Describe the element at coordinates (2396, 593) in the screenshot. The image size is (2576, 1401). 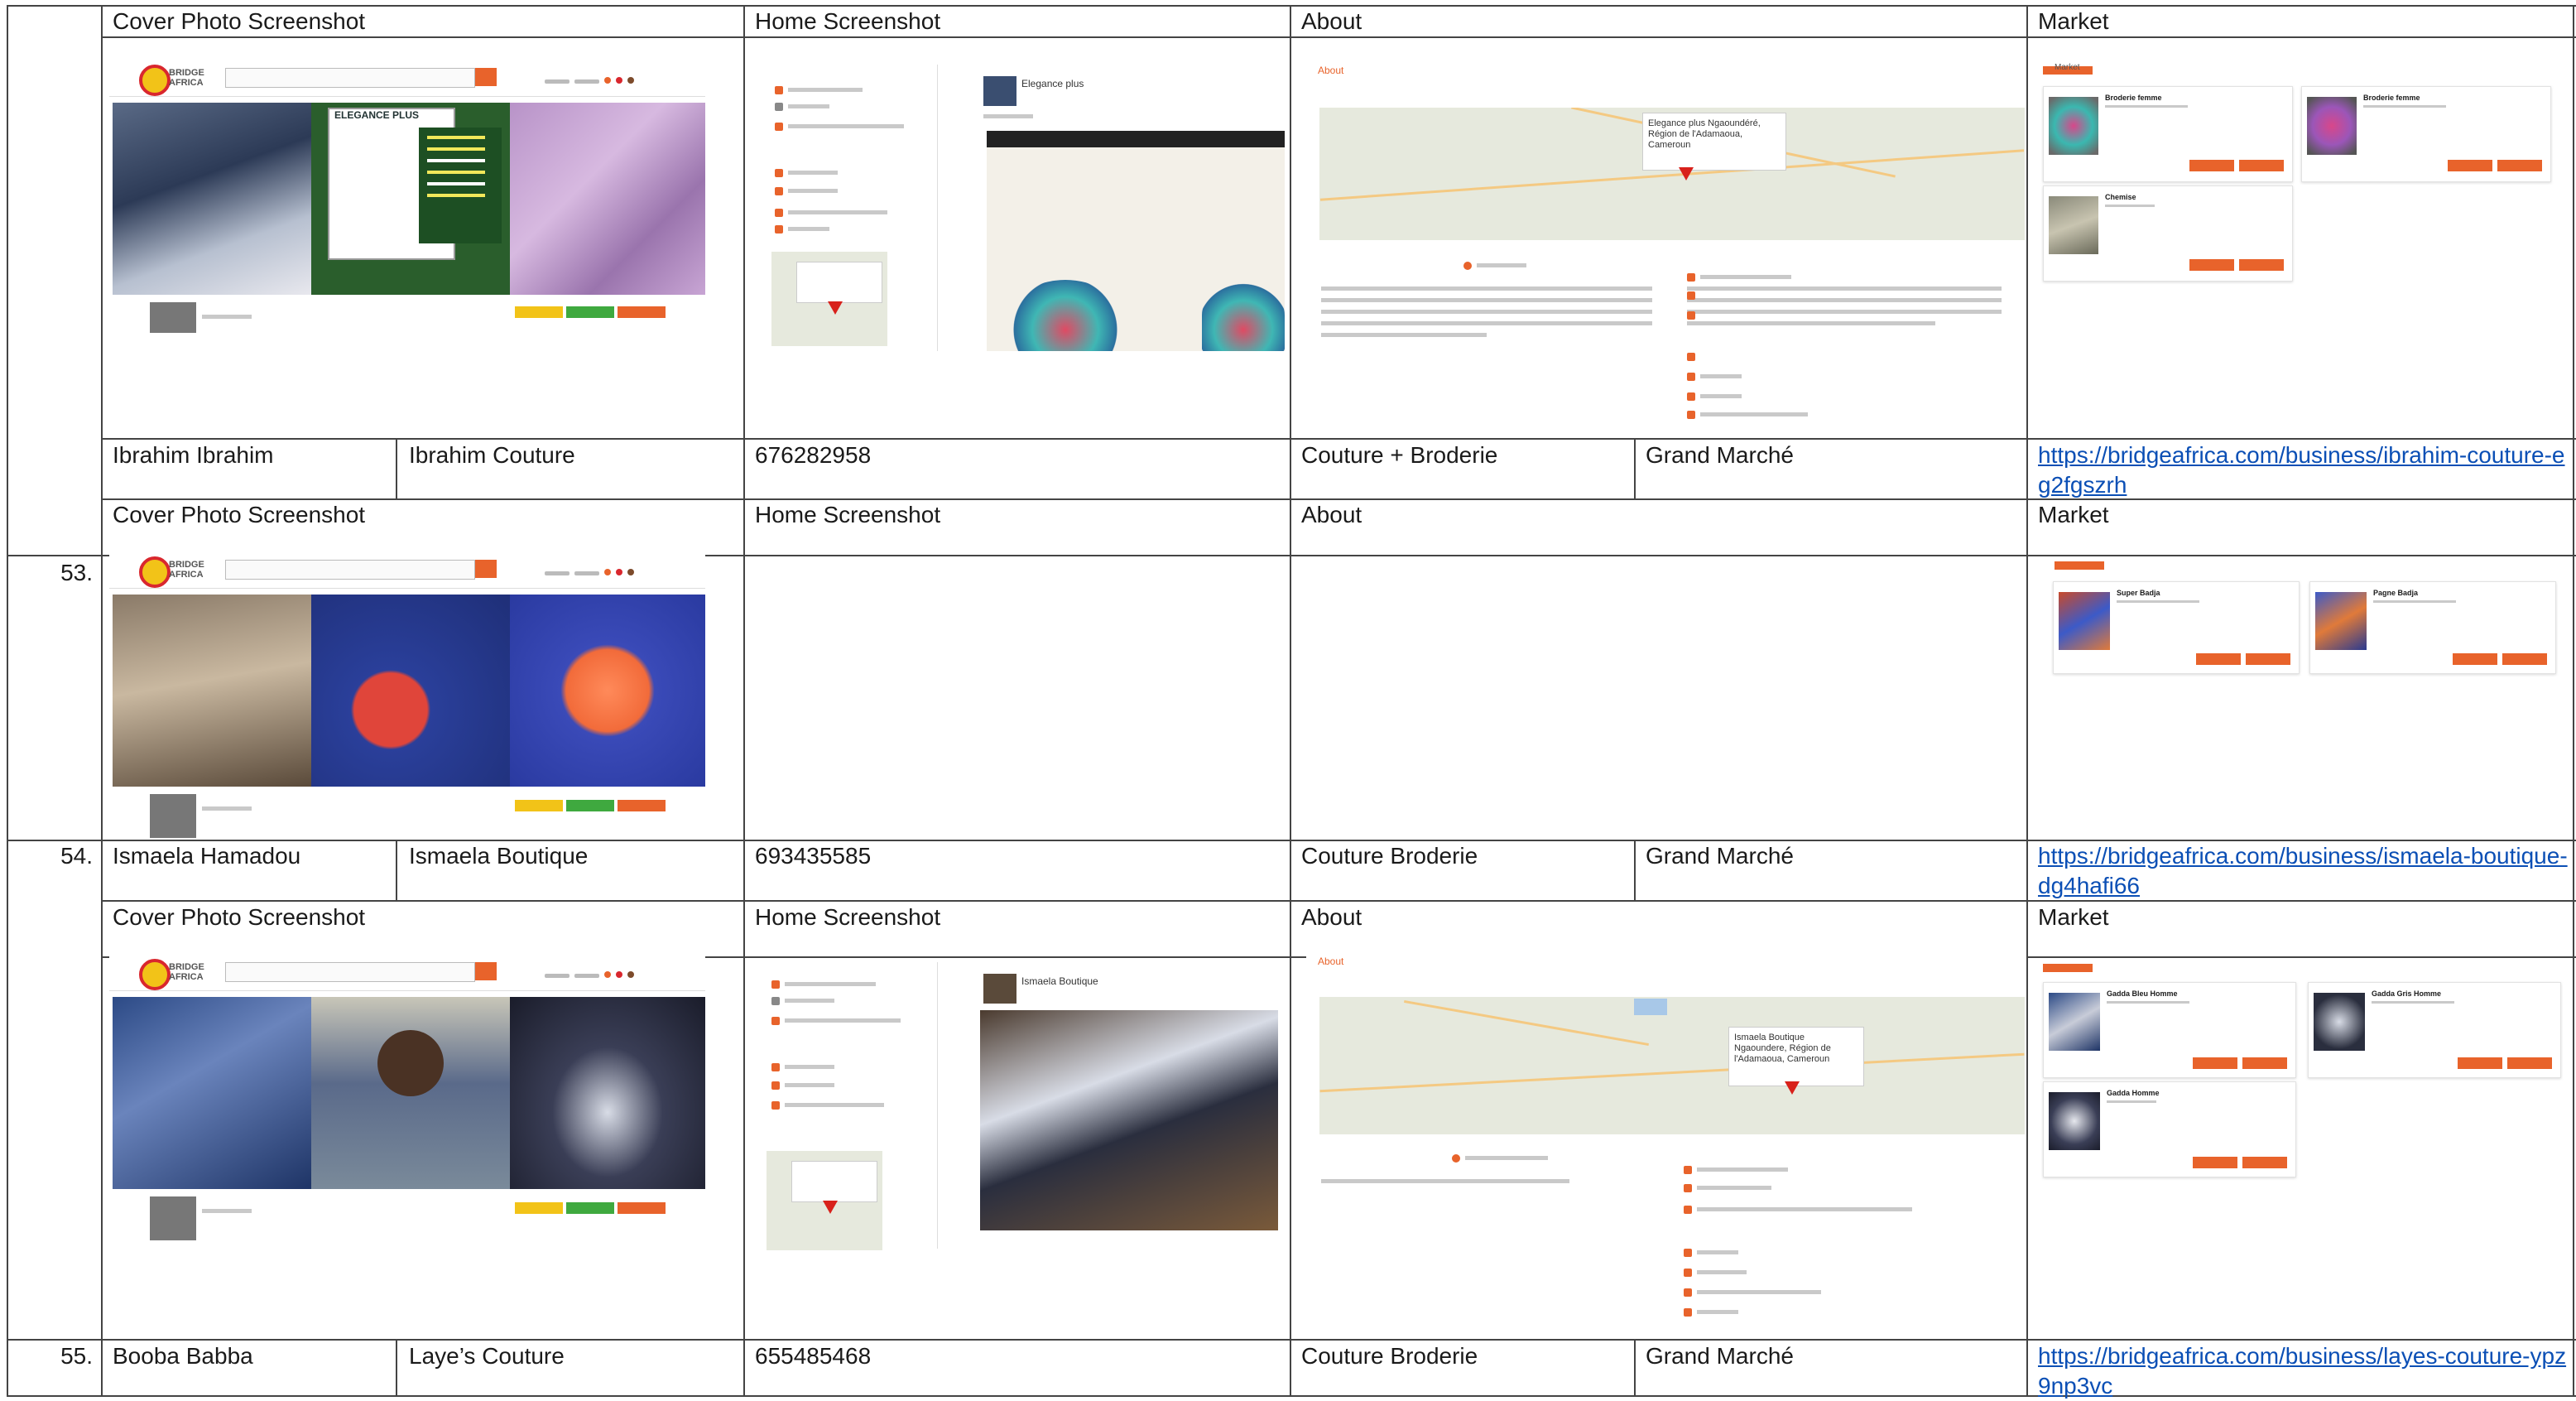
I see `product-name: Pagne Badja` at that location.